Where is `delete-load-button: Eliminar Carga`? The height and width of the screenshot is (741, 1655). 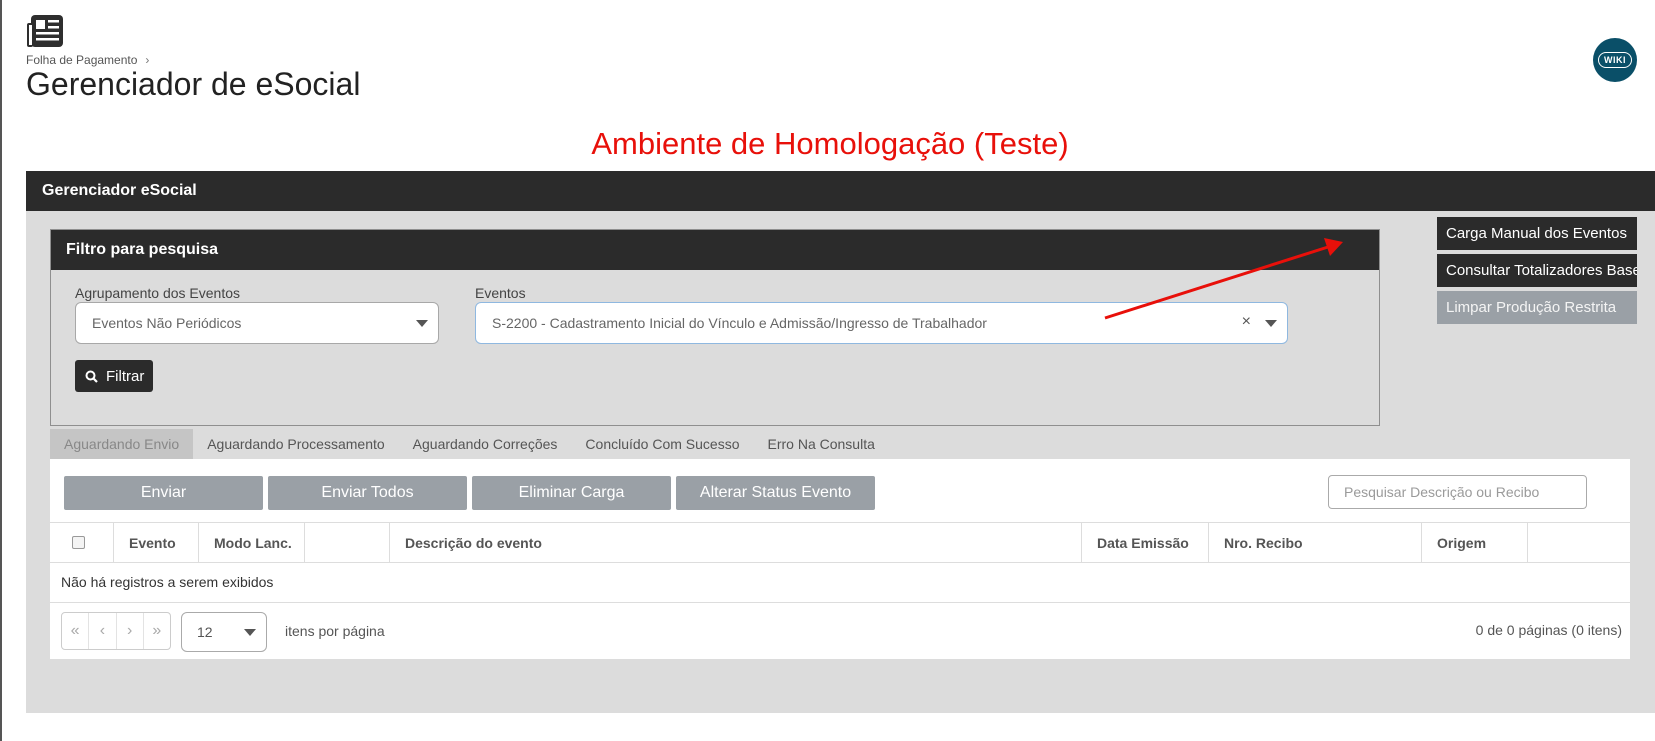 delete-load-button: Eliminar Carga is located at coordinates (571, 493).